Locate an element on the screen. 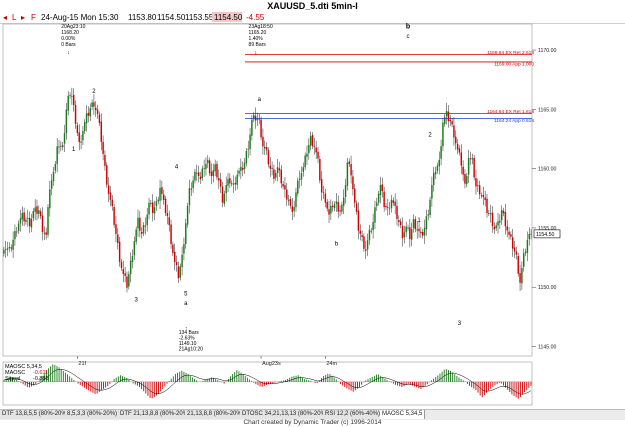  wave-label: b is located at coordinates (408, 27).